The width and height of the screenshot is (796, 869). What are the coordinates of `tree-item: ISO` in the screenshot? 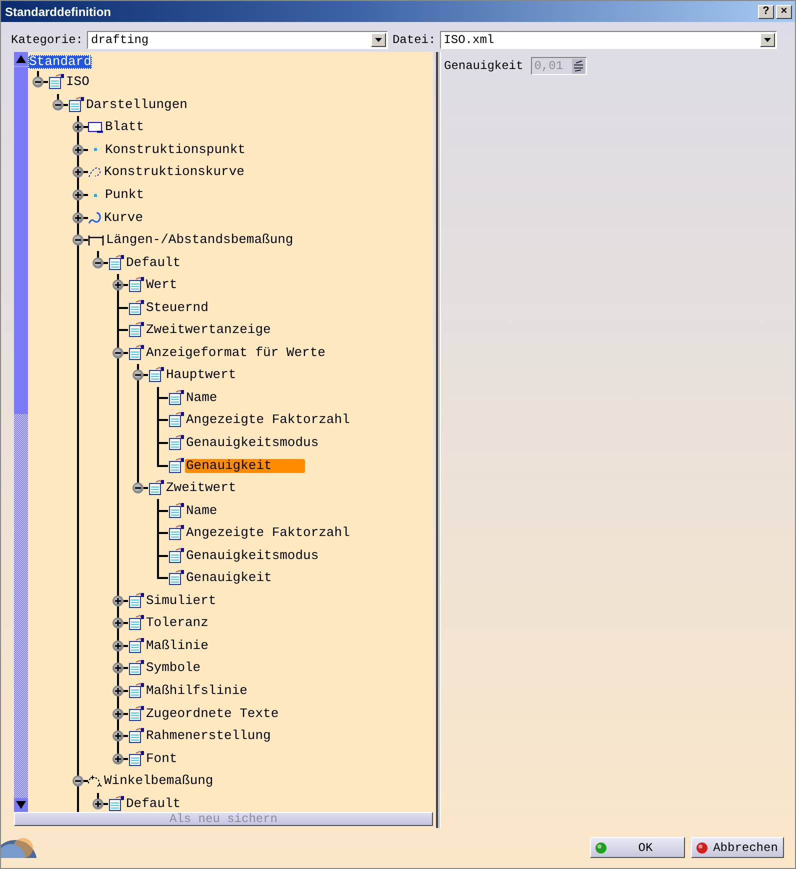 It's located at (77, 82).